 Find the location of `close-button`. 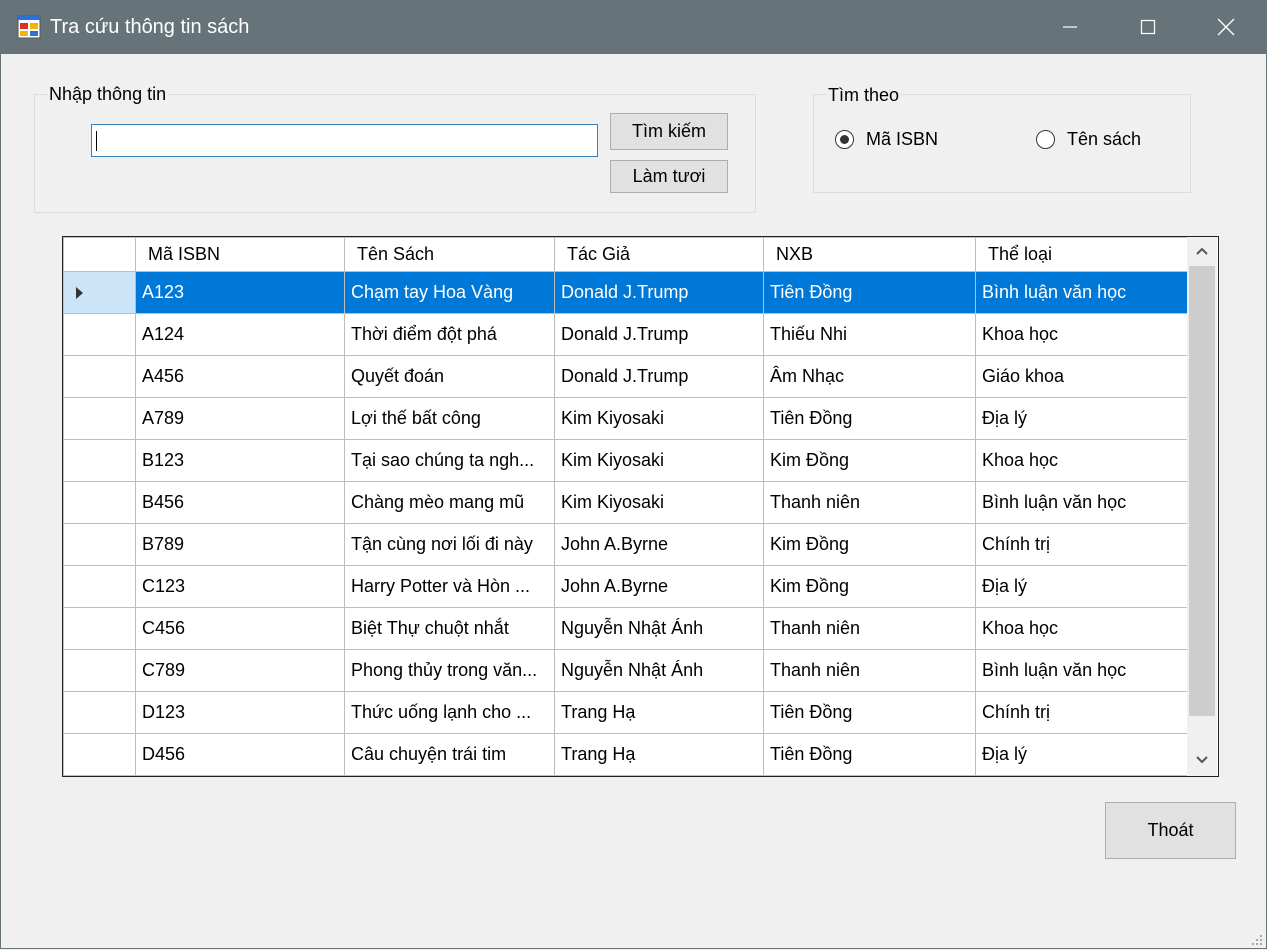

close-button is located at coordinates (1226, 27).